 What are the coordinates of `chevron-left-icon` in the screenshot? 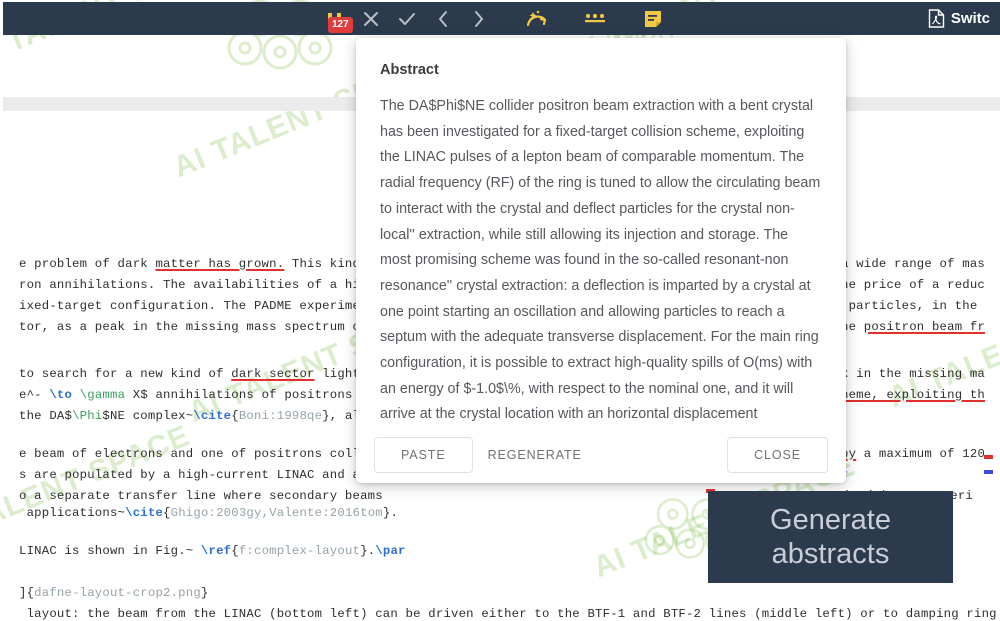 It's located at (443, 18).